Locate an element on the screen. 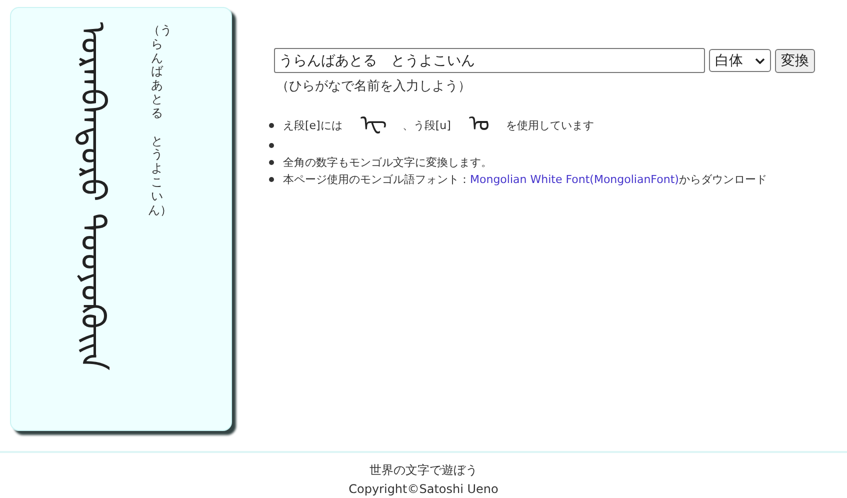 The width and height of the screenshot is (847, 498). footer-title: 世界の文字で遊ぼう is located at coordinates (424, 470).